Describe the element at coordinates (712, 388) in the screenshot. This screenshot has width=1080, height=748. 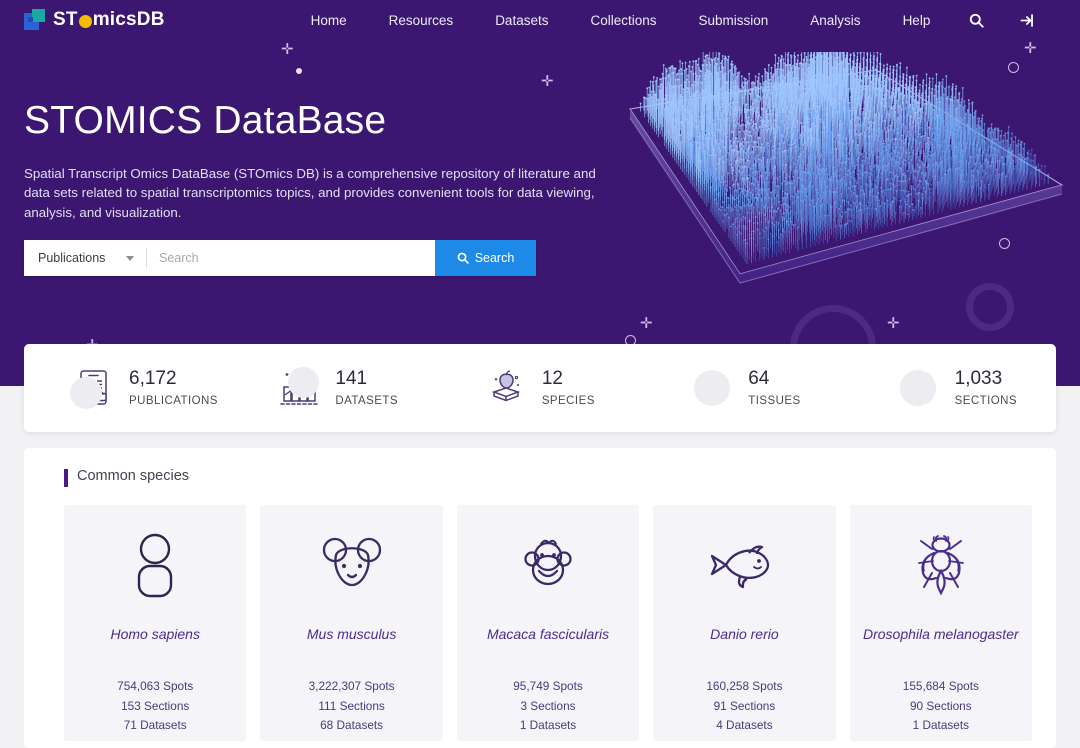
I see `brain-gear-icon` at that location.